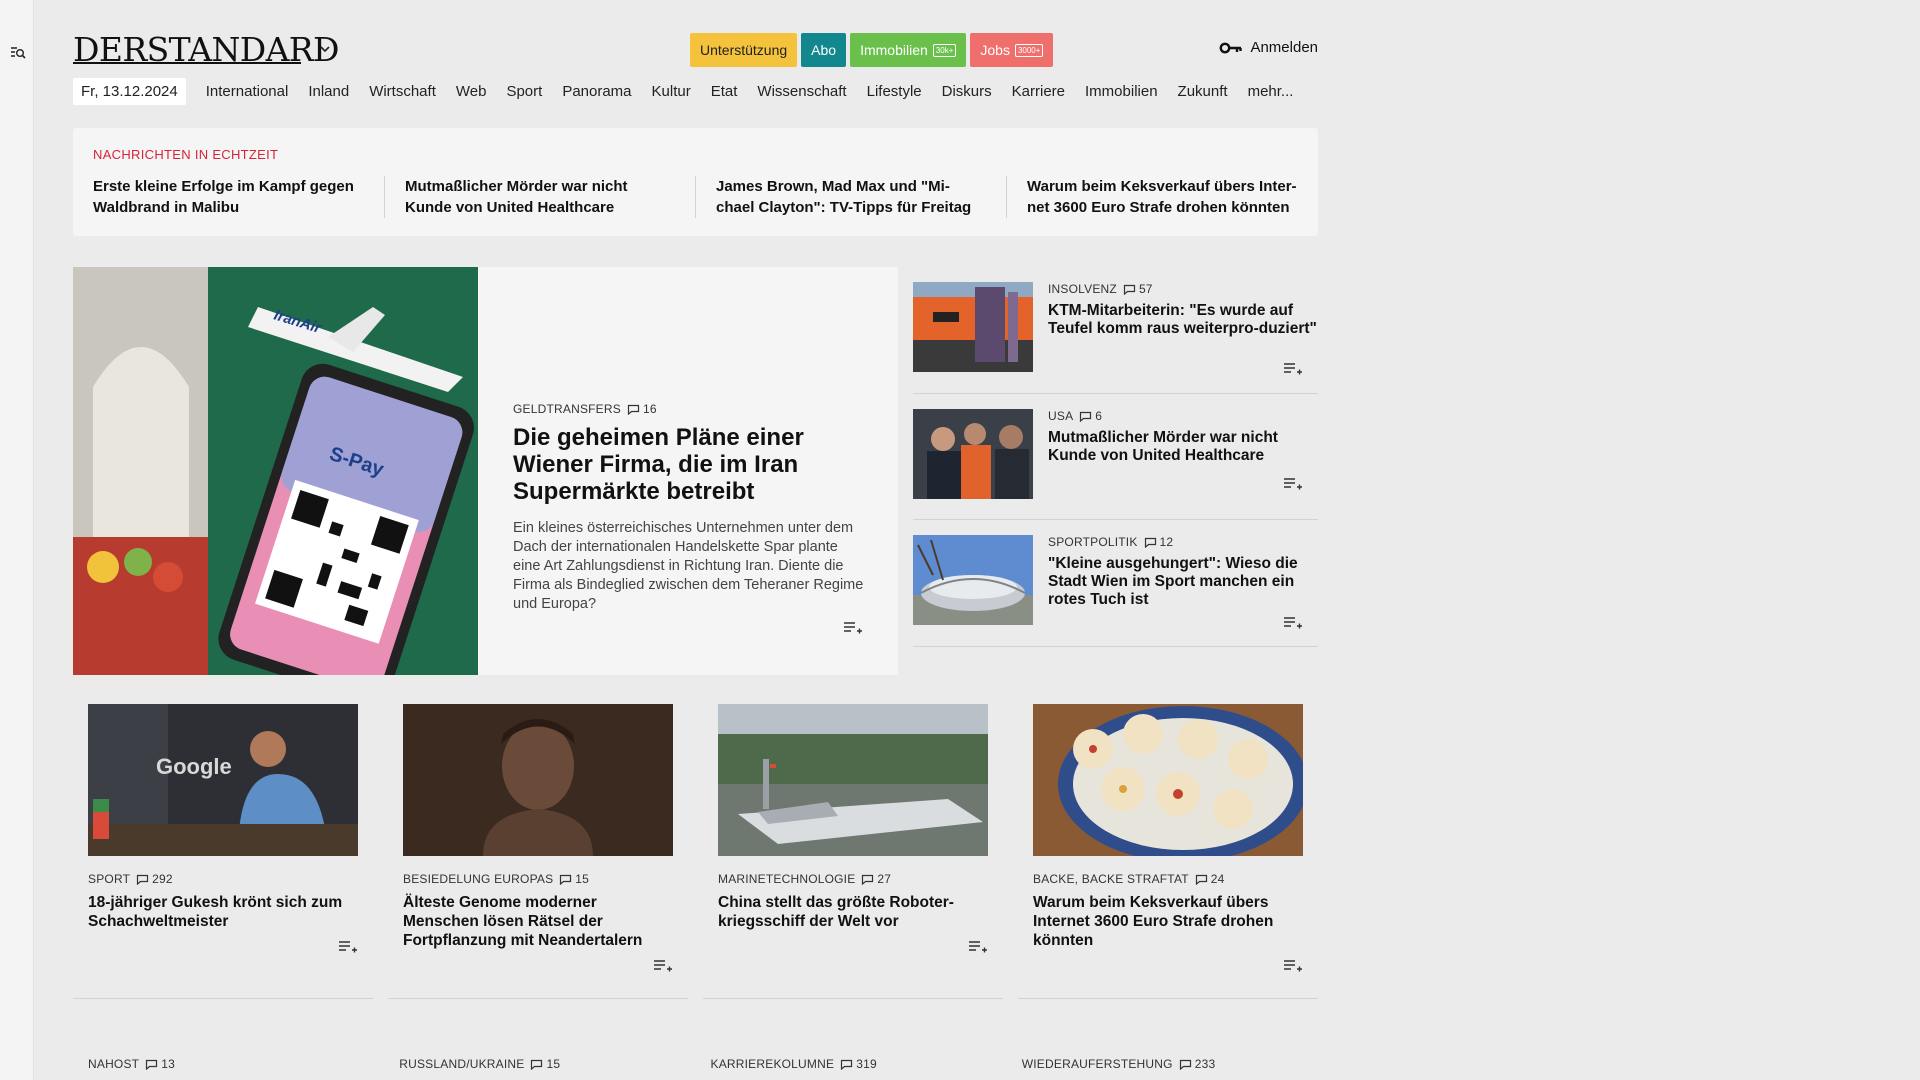 The image size is (1920, 1080). Describe the element at coordinates (671, 91) in the screenshot. I see `nav-item-kultur: Kultur` at that location.